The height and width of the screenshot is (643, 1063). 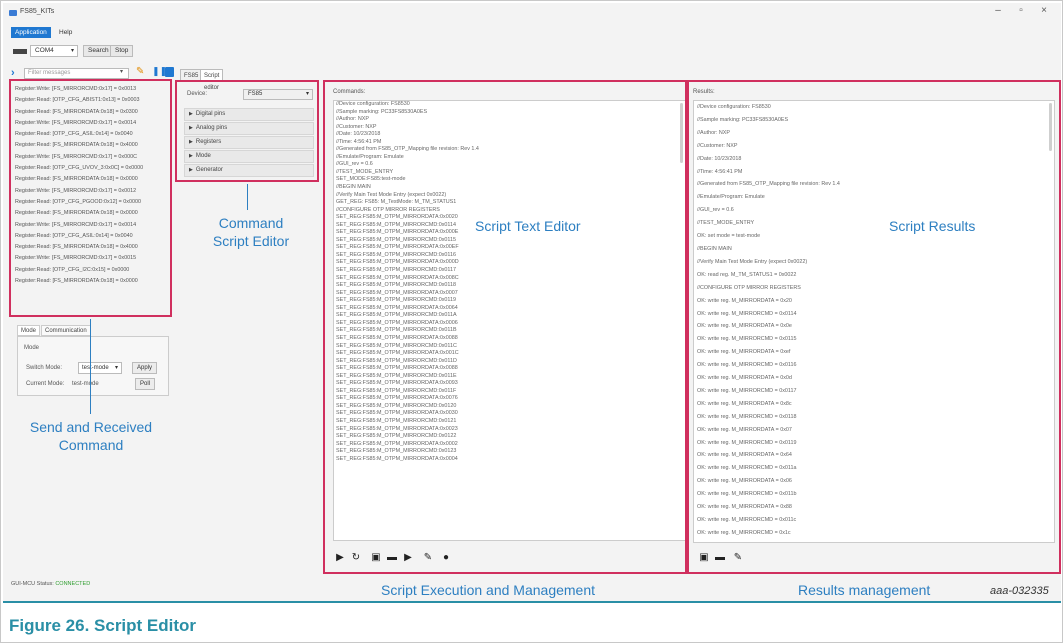 I want to click on caption-rule, so click(x=532, y=602).